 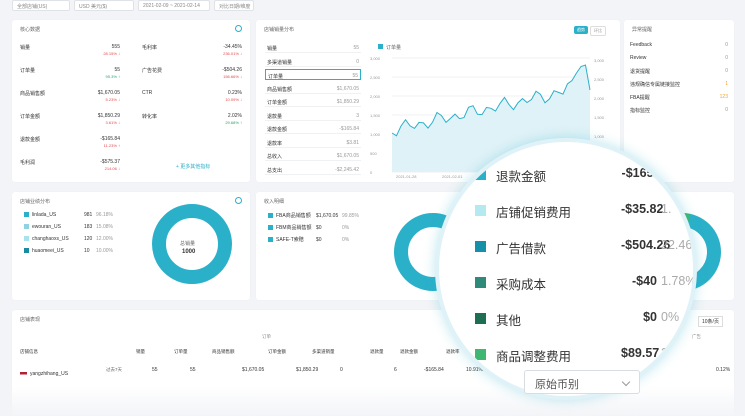 What do you see at coordinates (313, 88) in the screenshot?
I see `metric-option: 商品销售额 $1,670.05` at bounding box center [313, 88].